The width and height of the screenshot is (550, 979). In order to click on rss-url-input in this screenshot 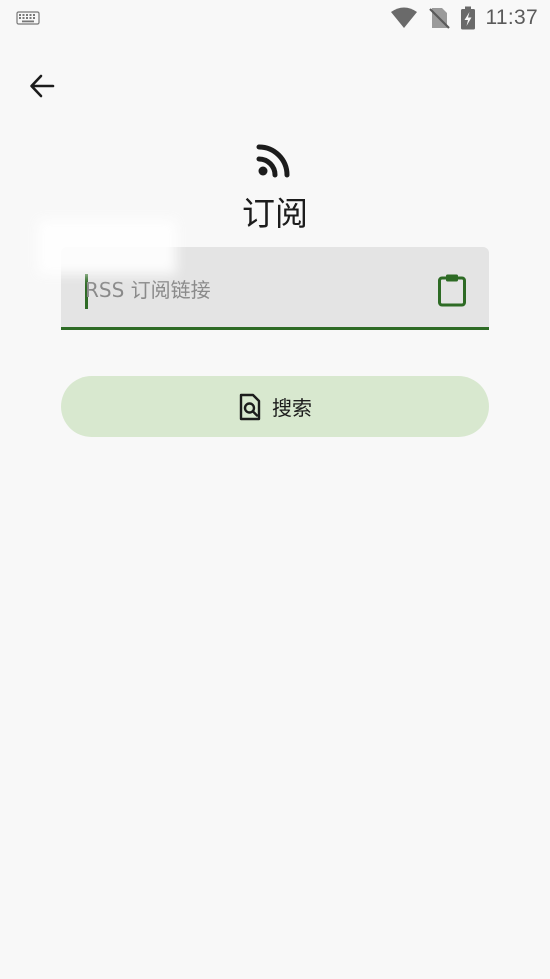, I will do `click(250, 290)`.